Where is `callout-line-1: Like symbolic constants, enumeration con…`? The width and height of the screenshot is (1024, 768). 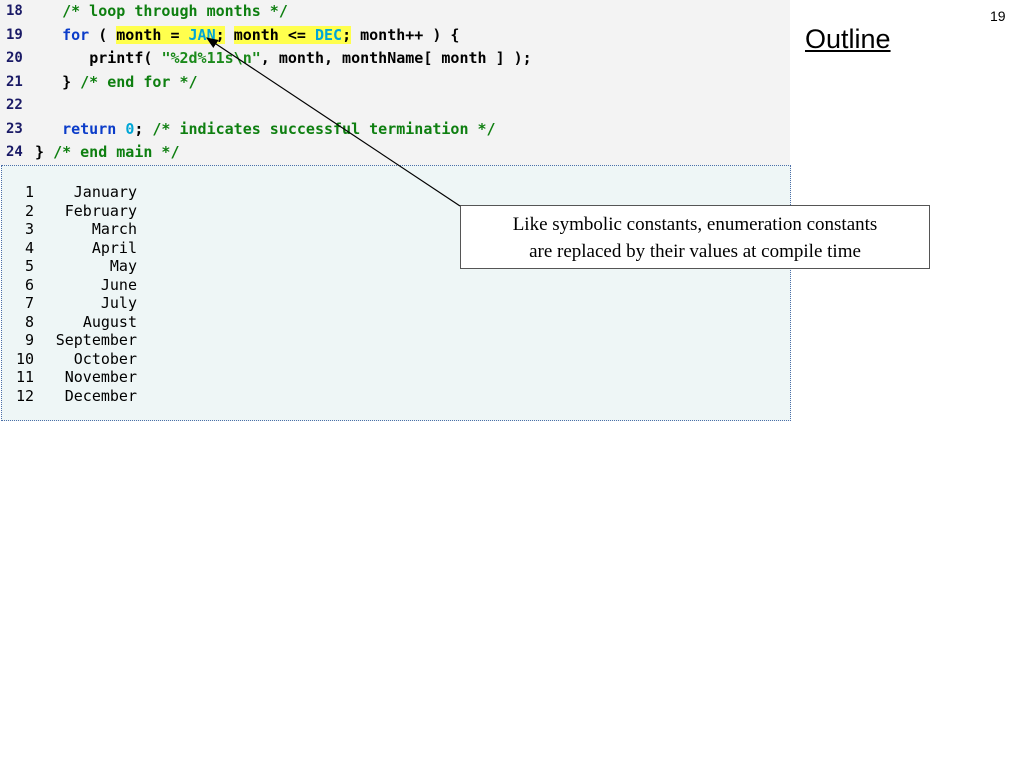
callout-line-1: Like symbolic constants, enumeration con… is located at coordinates (695, 224).